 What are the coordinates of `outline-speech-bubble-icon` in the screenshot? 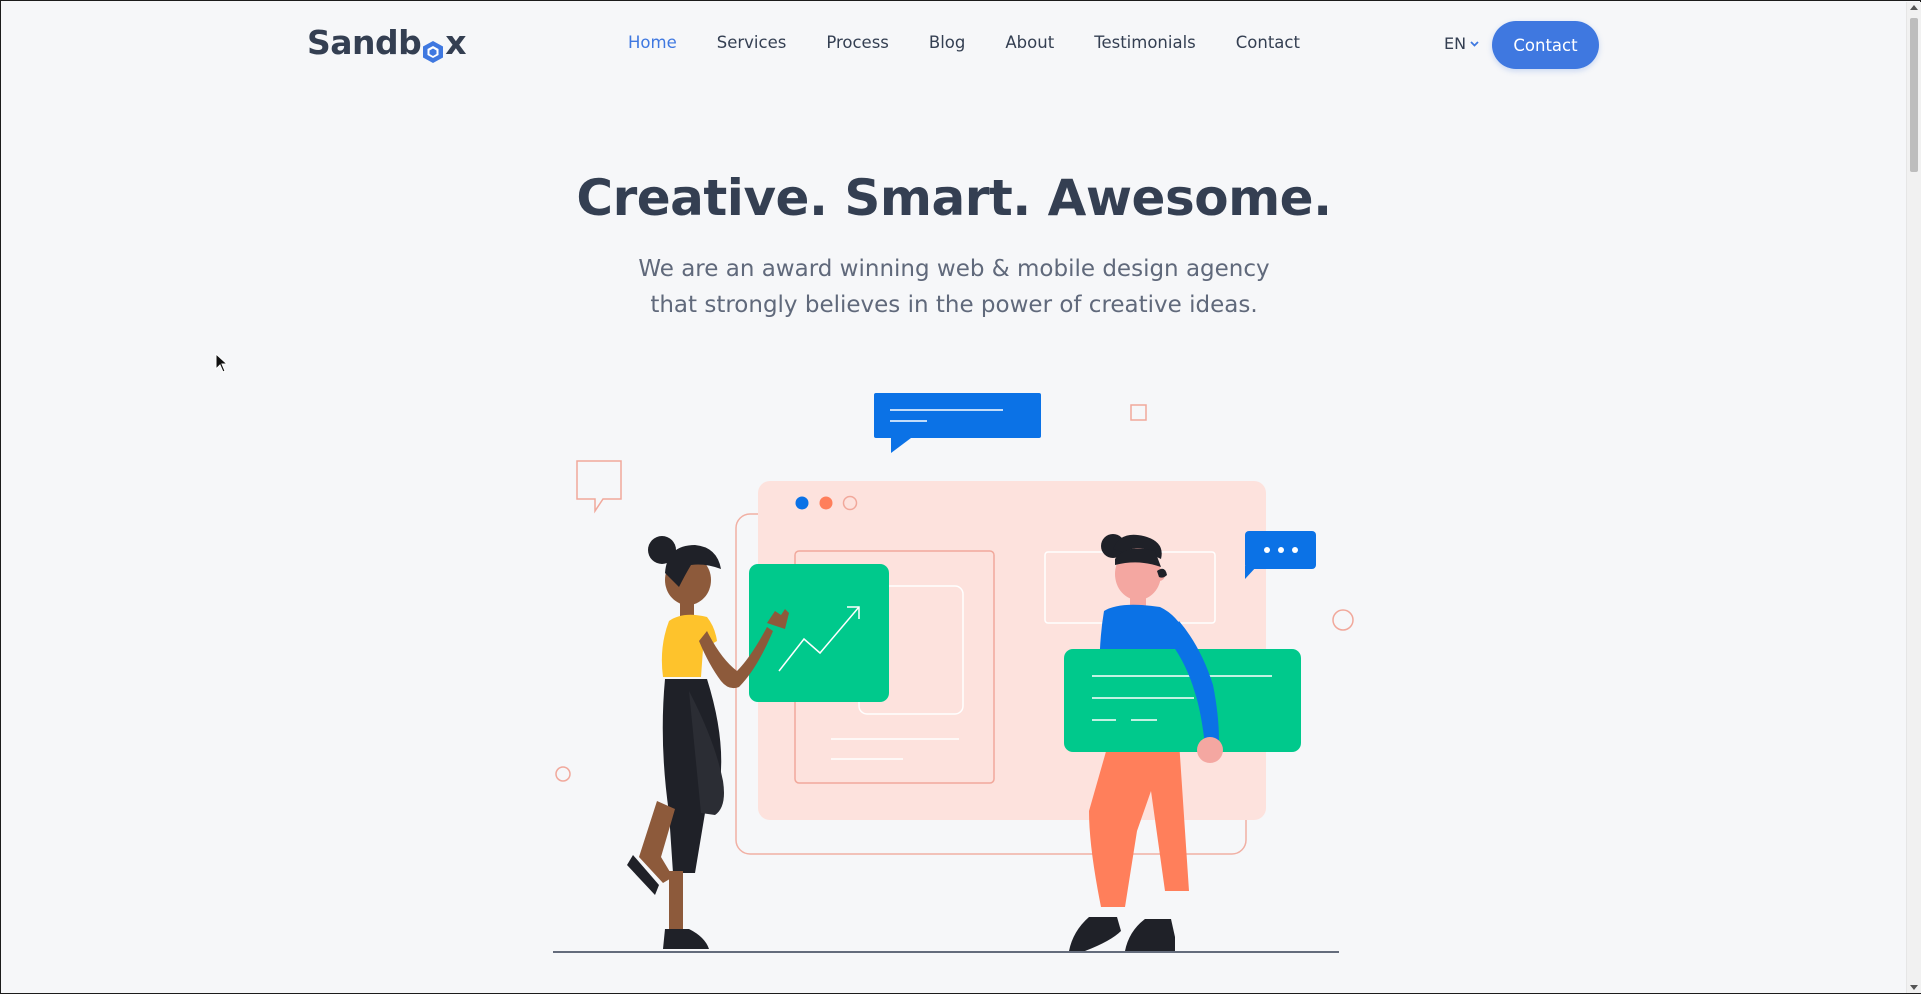 It's located at (599, 487).